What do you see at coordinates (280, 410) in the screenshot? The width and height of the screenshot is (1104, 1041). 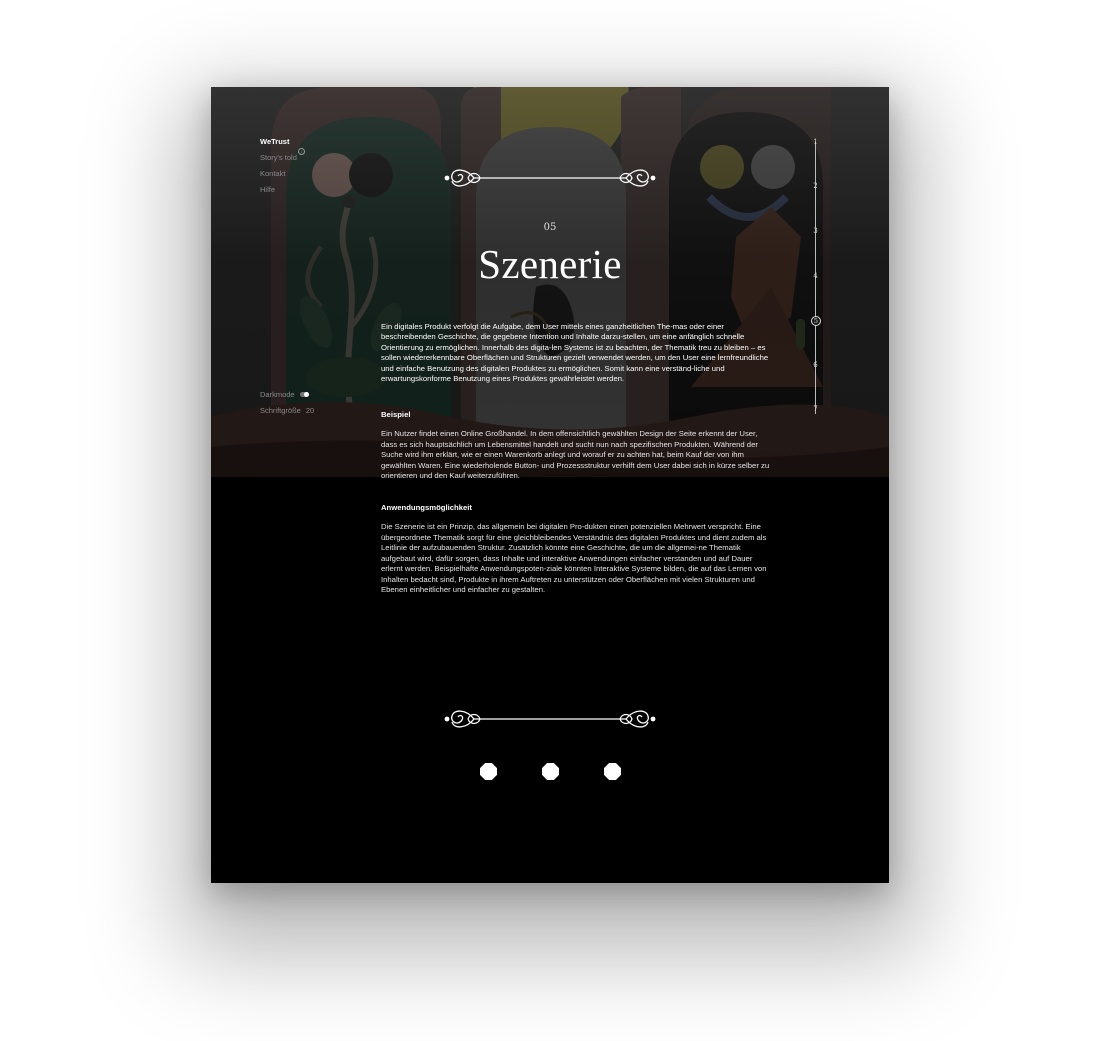 I see `fontsize-label: Schriftgröße` at bounding box center [280, 410].